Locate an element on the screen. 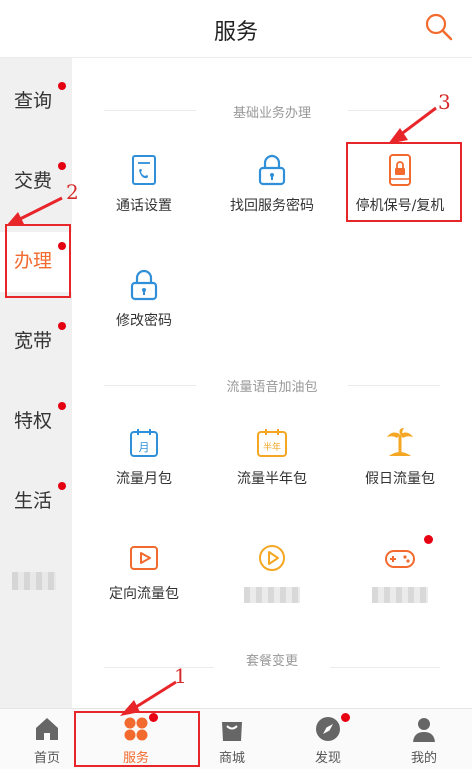  grid-item-label: 流量月包 is located at coordinates (144, 479).